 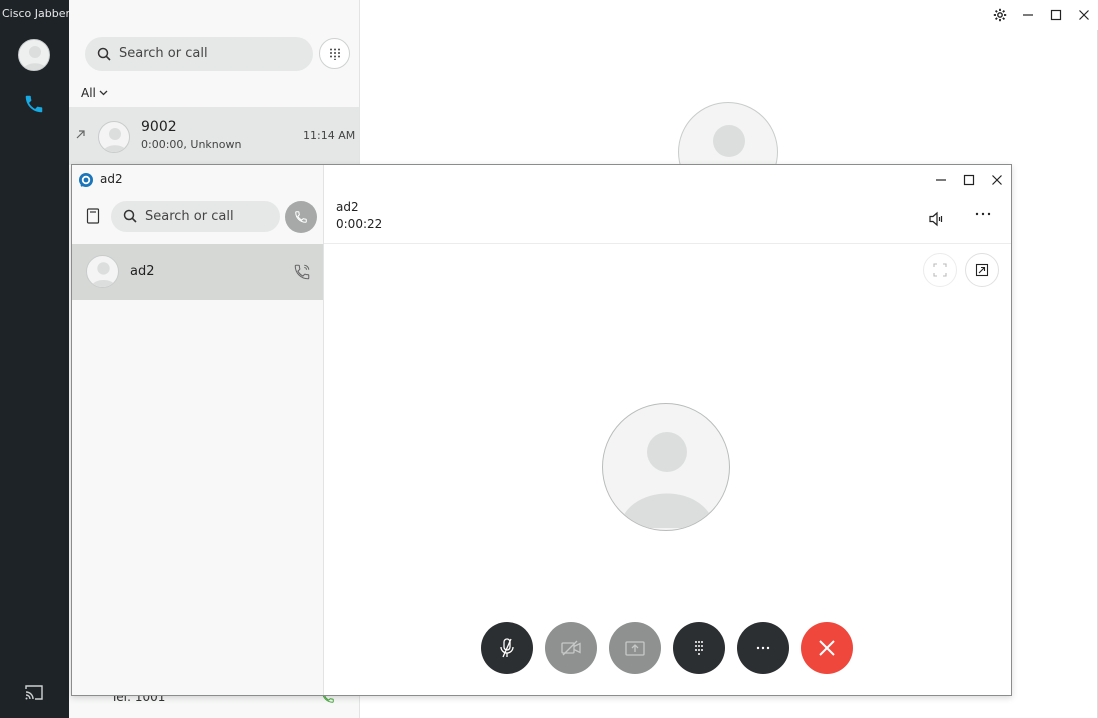 I want to click on active-call-icon, so click(x=302, y=272).